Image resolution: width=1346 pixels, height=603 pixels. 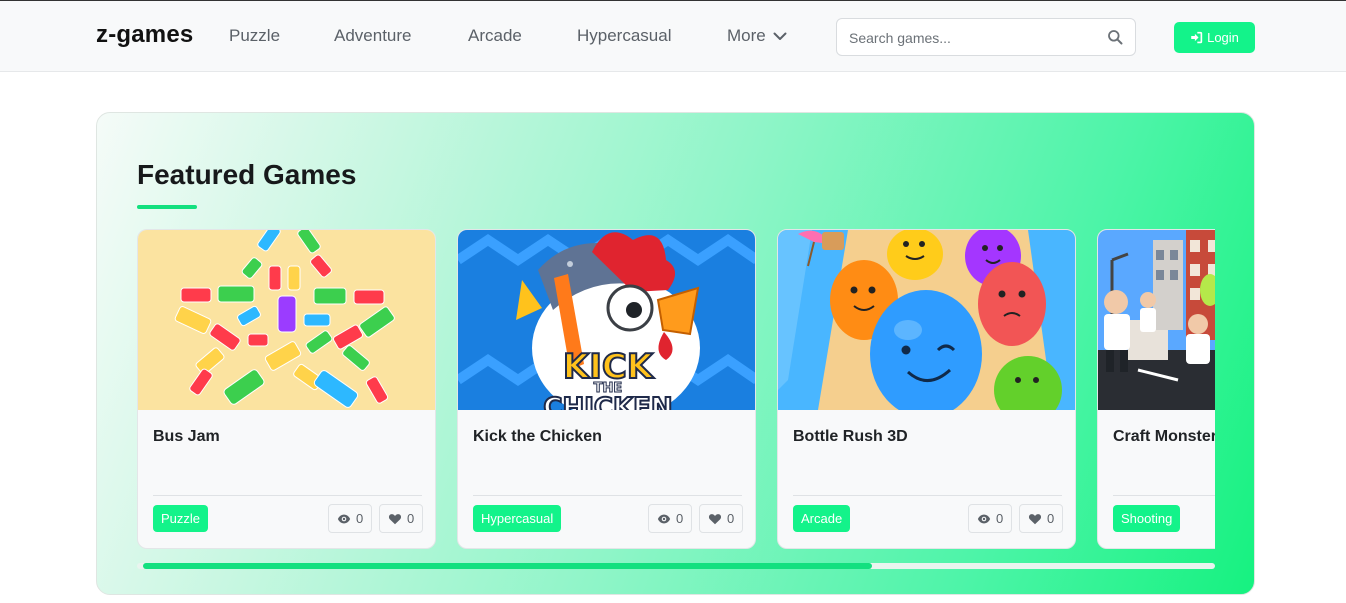 I want to click on nav-link-arcade: Arcade, so click(x=495, y=36).